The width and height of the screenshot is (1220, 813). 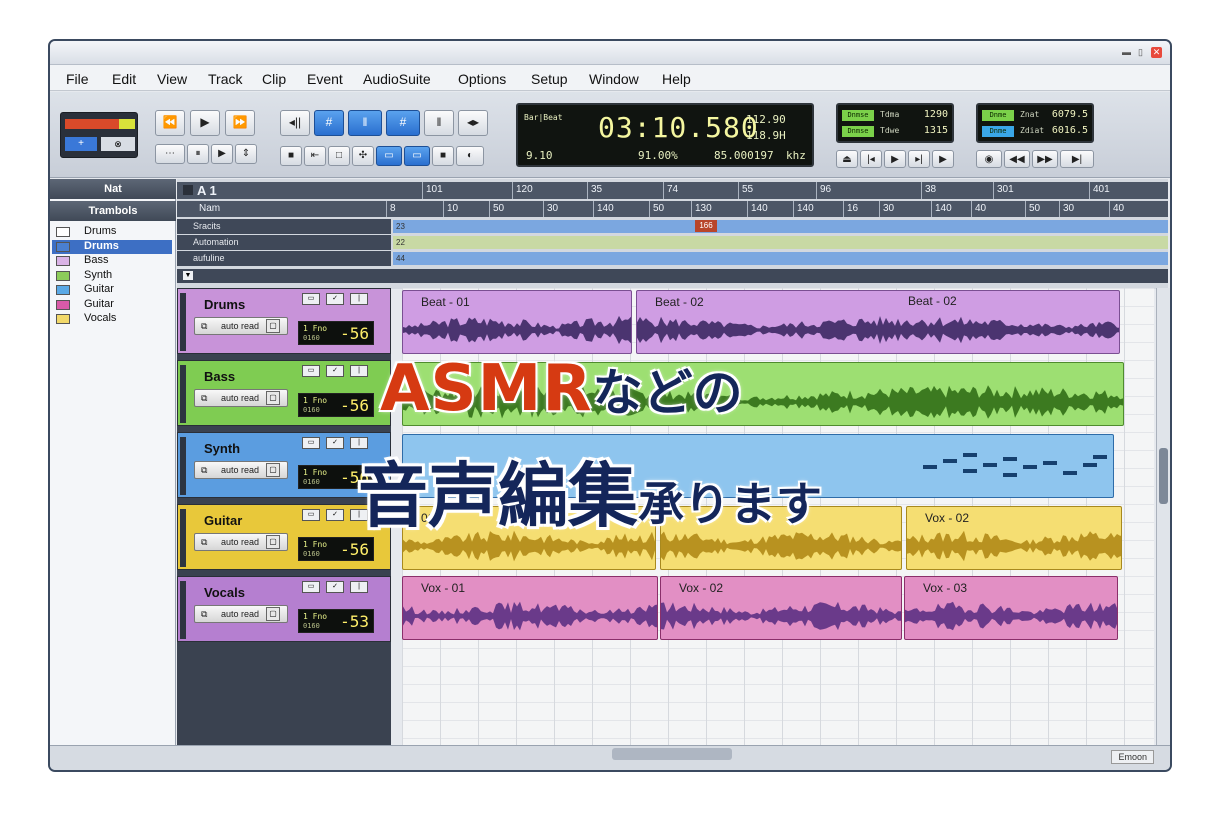 What do you see at coordinates (676, 79) in the screenshot?
I see `menu-help: Help` at bounding box center [676, 79].